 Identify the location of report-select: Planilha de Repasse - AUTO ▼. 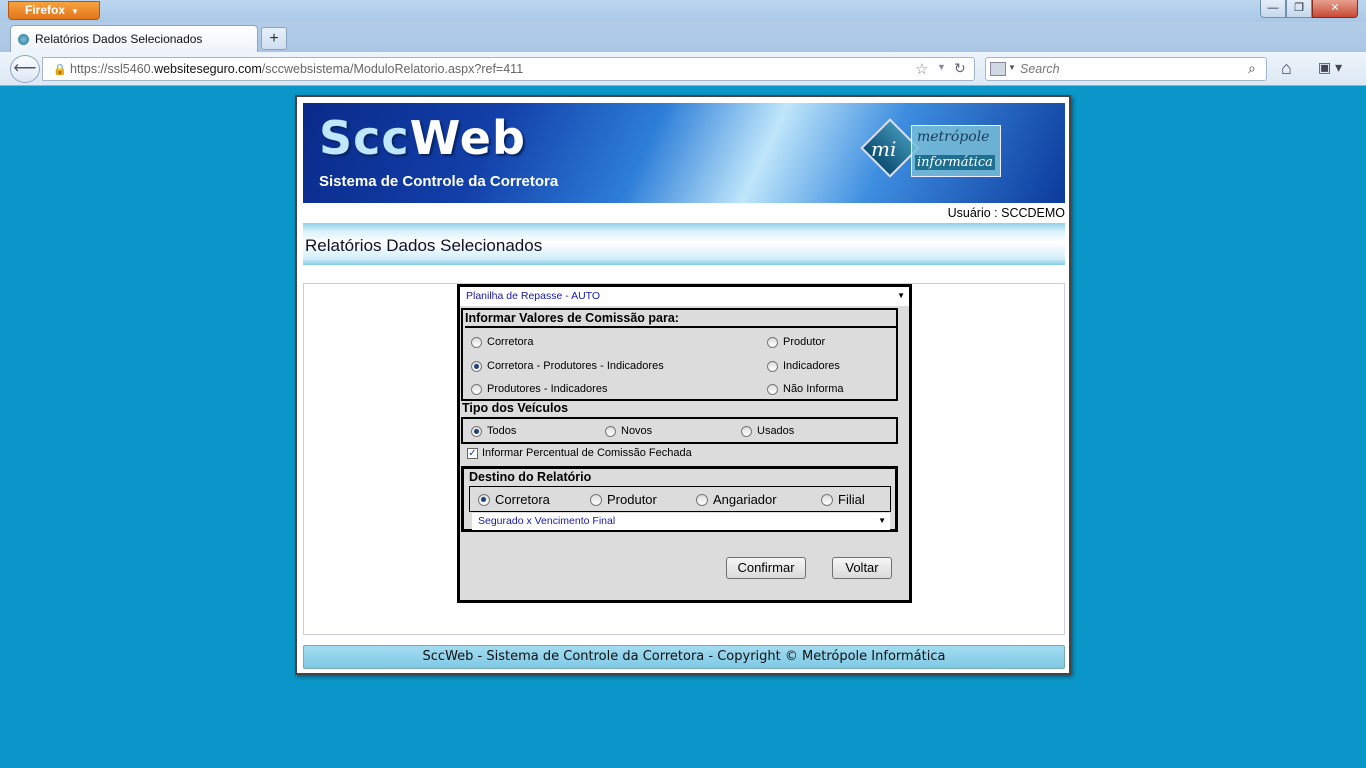
(684, 296).